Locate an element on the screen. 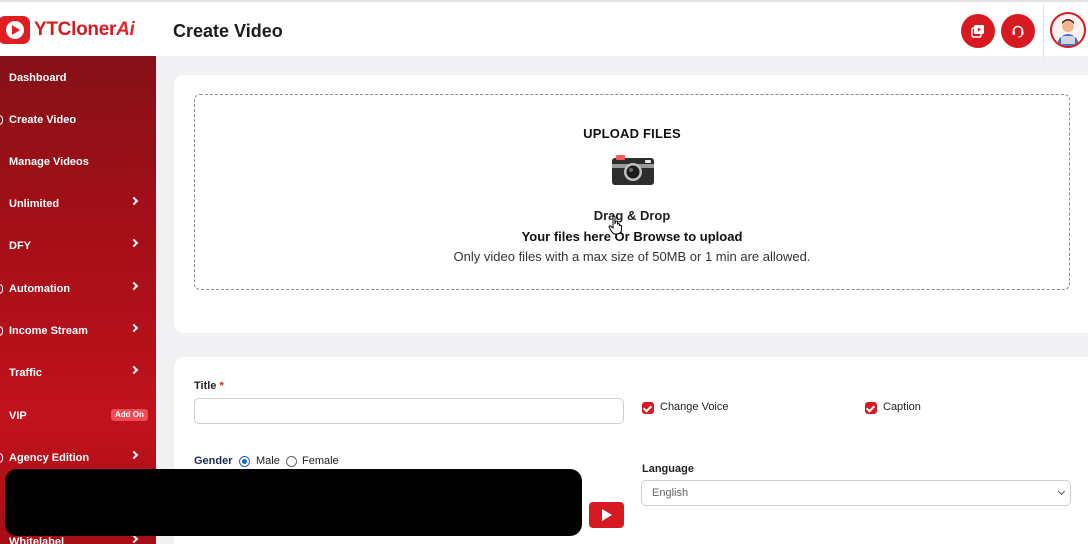 The height and width of the screenshot is (544, 1088). user-avatar is located at coordinates (1068, 30).